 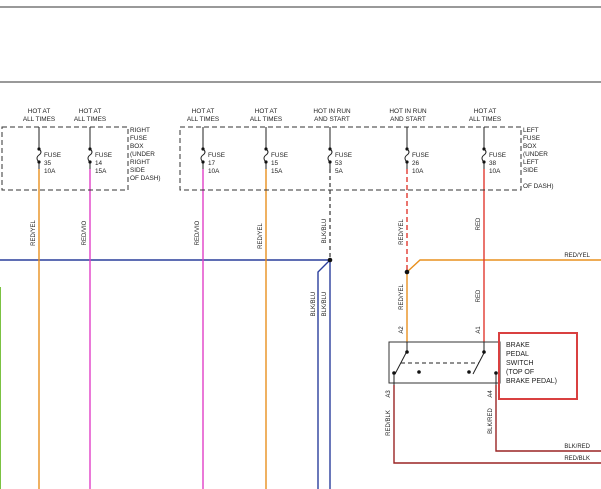 What do you see at coordinates (339, 171) in the screenshot?
I see `fuse-53-amp: 5A` at bounding box center [339, 171].